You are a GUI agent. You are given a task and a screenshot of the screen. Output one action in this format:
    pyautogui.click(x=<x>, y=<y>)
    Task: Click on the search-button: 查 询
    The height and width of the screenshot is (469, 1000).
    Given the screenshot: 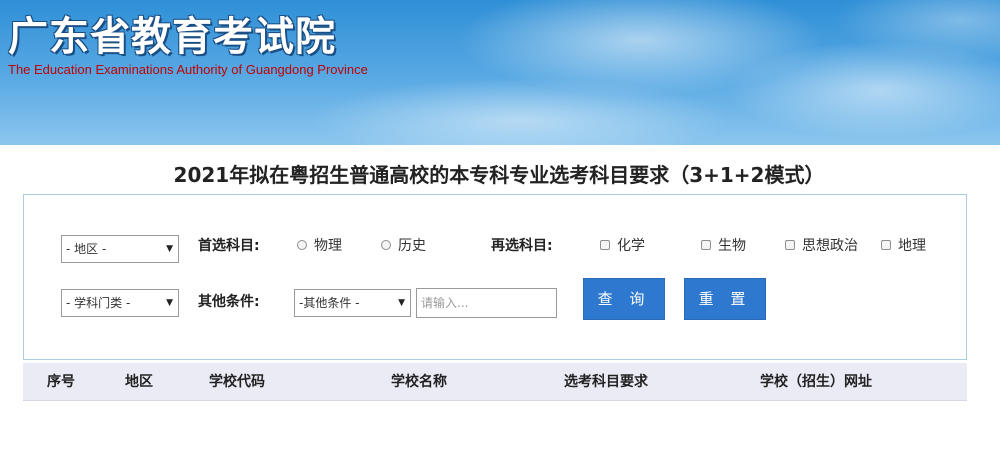 What is the action you would take?
    pyautogui.click(x=624, y=299)
    